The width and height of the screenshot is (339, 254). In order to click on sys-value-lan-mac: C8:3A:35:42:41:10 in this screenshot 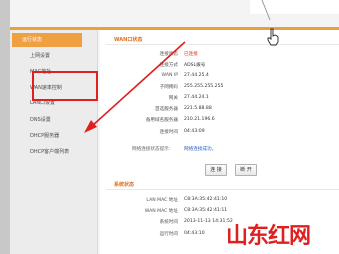, I will do `click(206, 199)`.